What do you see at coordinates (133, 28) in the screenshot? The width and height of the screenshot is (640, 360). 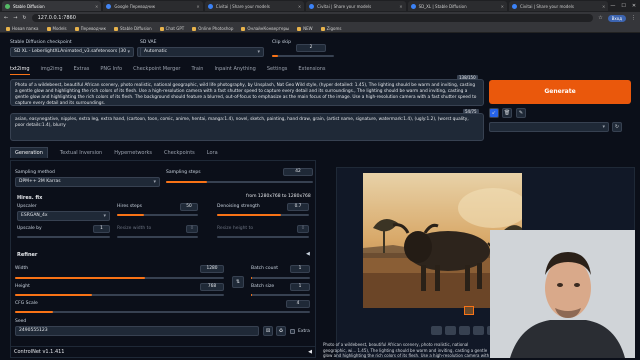 I see `bookmark-item: Stable Diffusion` at bounding box center [133, 28].